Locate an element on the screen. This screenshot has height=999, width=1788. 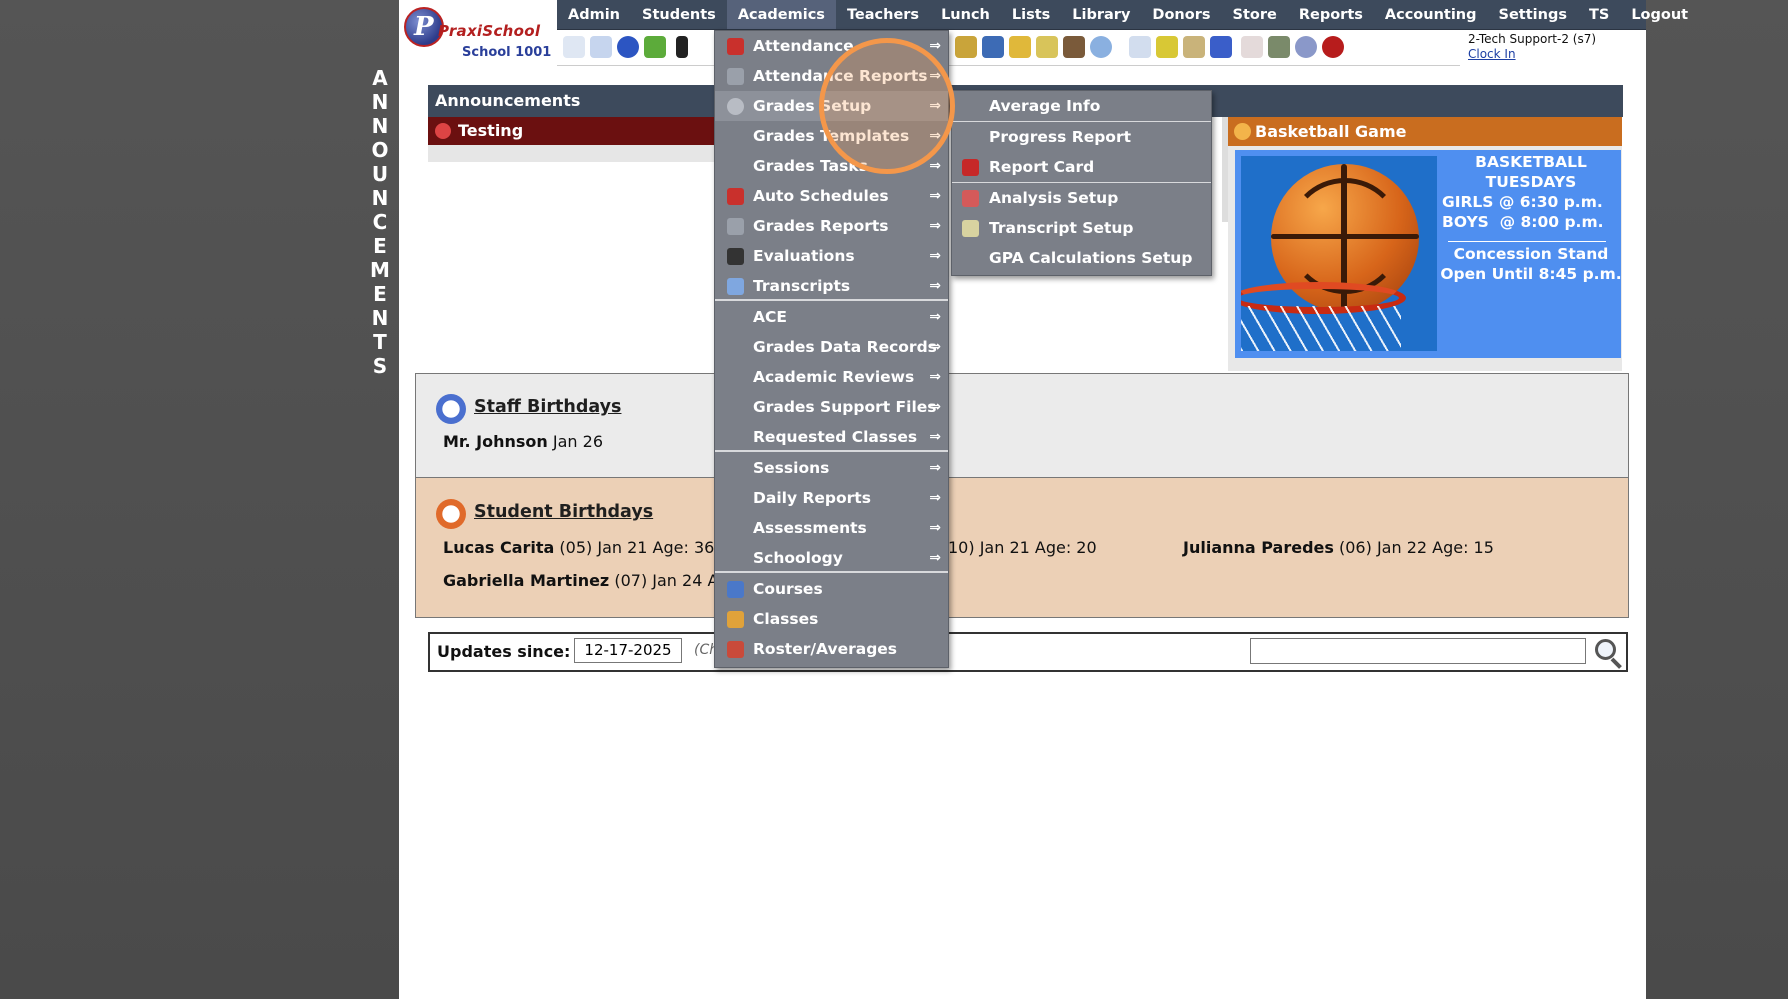
background-right is located at coordinates (1717, 499).